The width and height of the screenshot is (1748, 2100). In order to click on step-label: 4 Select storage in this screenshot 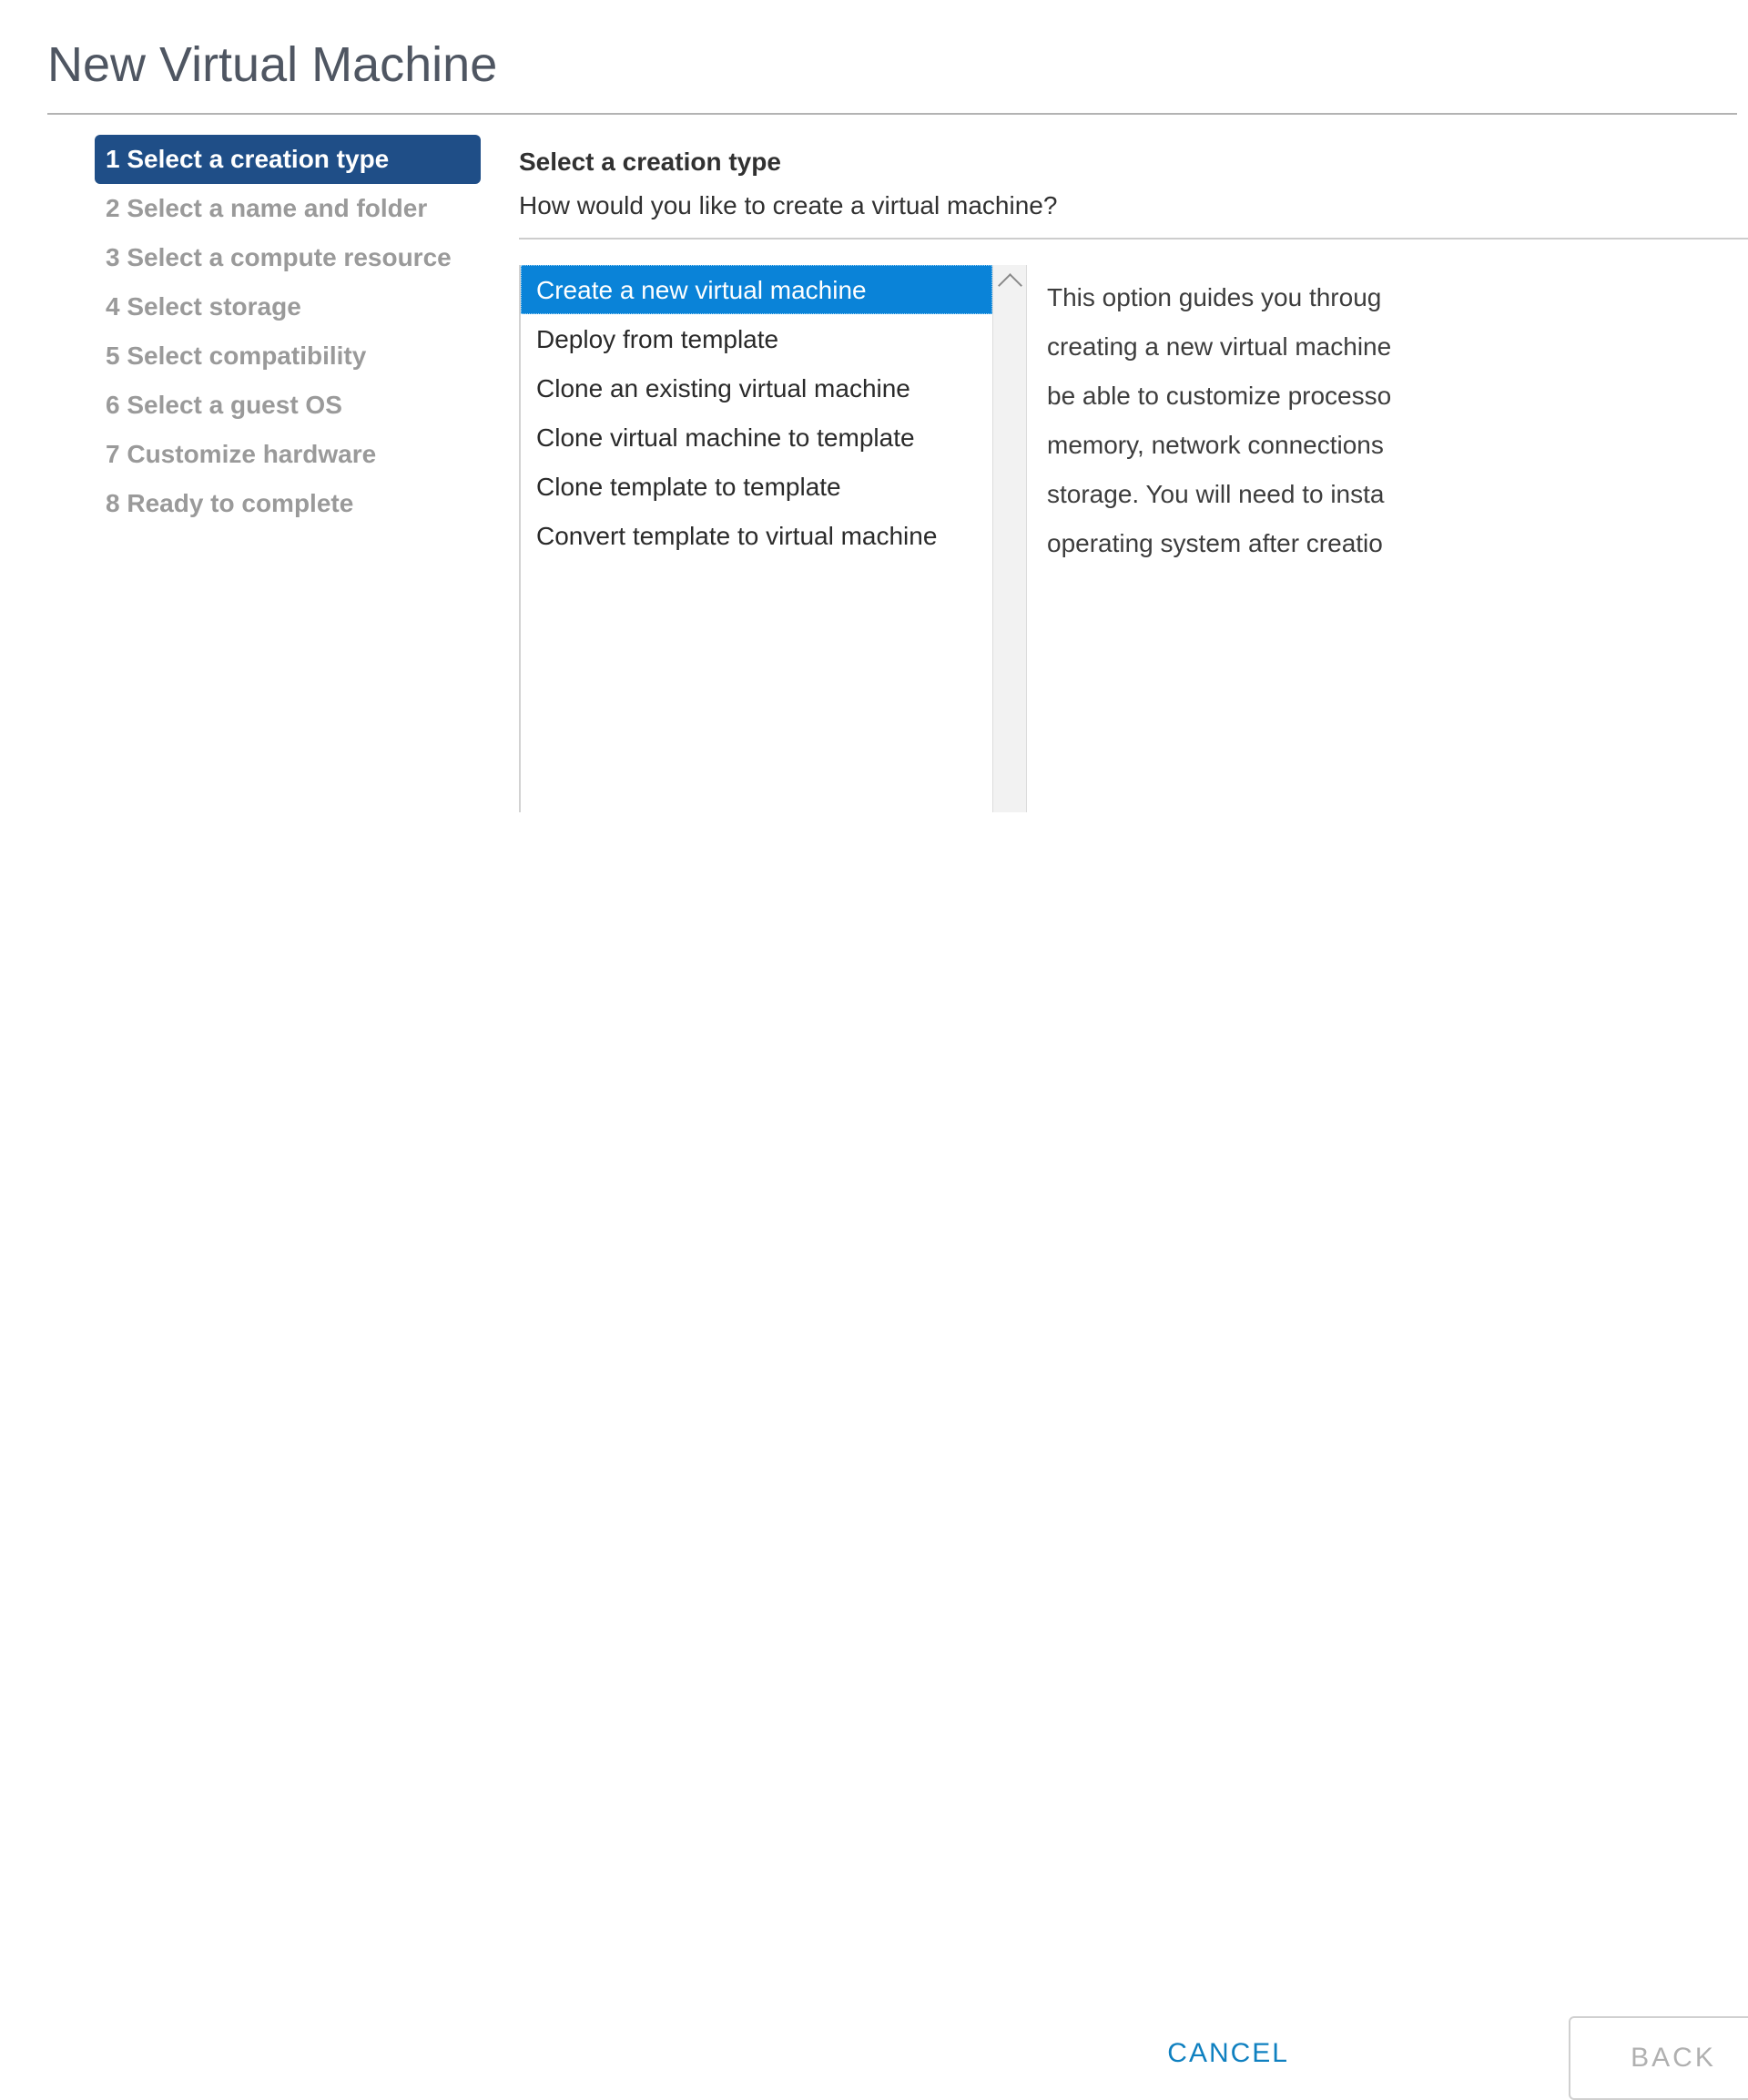, I will do `click(203, 306)`.